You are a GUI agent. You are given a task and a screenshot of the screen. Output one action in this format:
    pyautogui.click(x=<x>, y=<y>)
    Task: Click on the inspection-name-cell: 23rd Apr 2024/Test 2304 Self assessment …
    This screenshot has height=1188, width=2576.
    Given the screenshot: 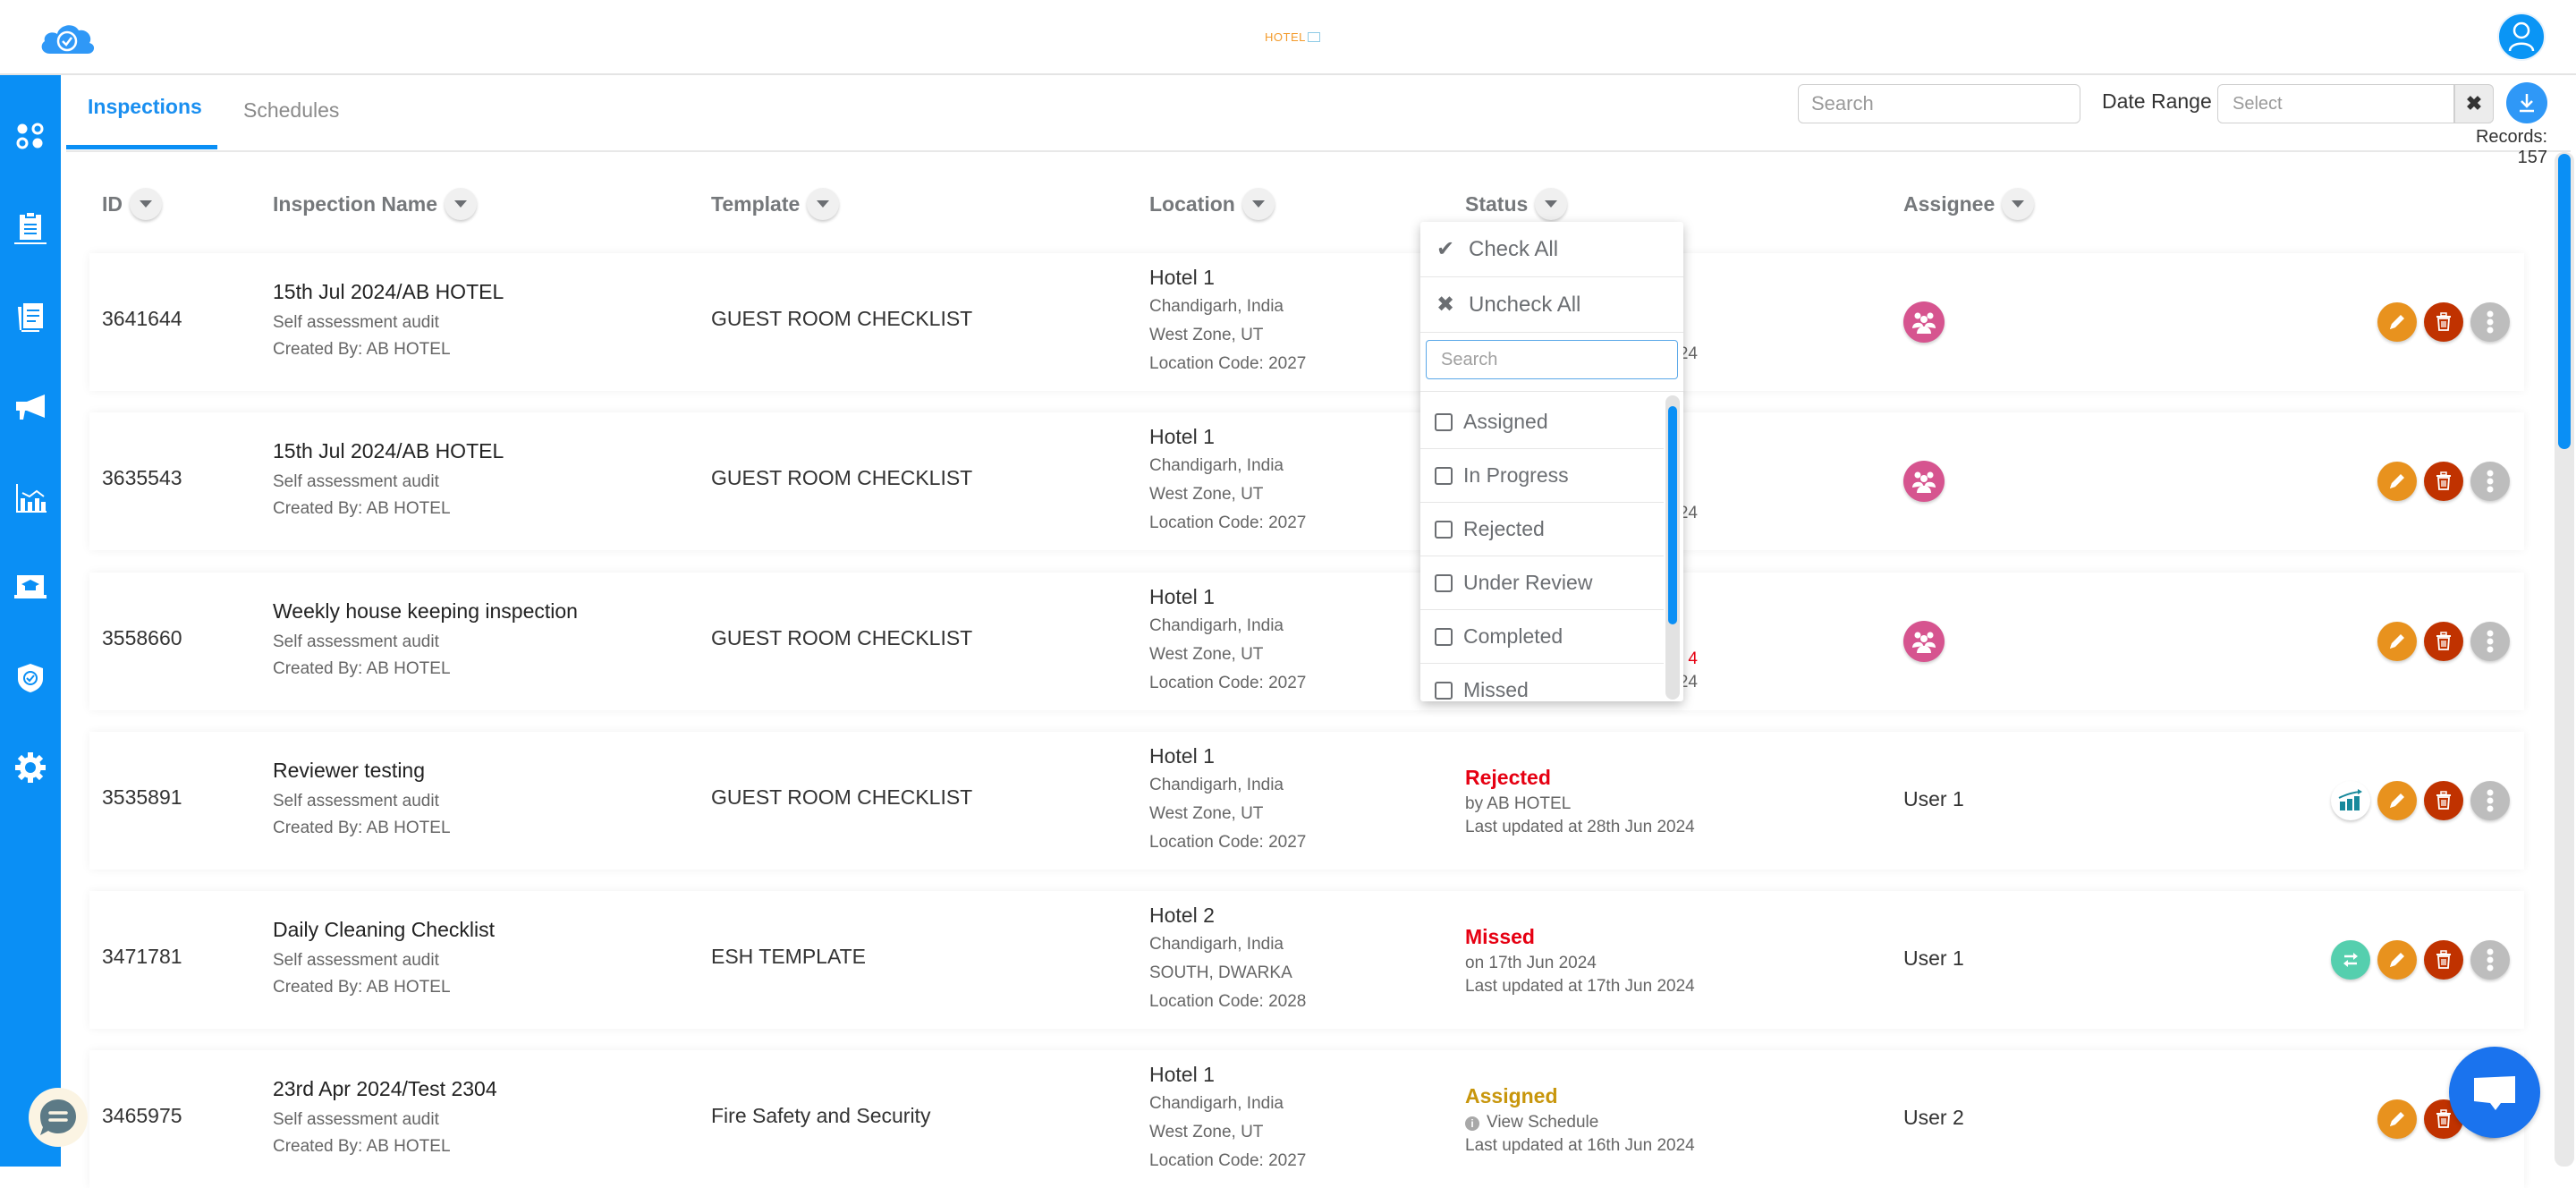 What is the action you would take?
    pyautogui.click(x=385, y=1119)
    